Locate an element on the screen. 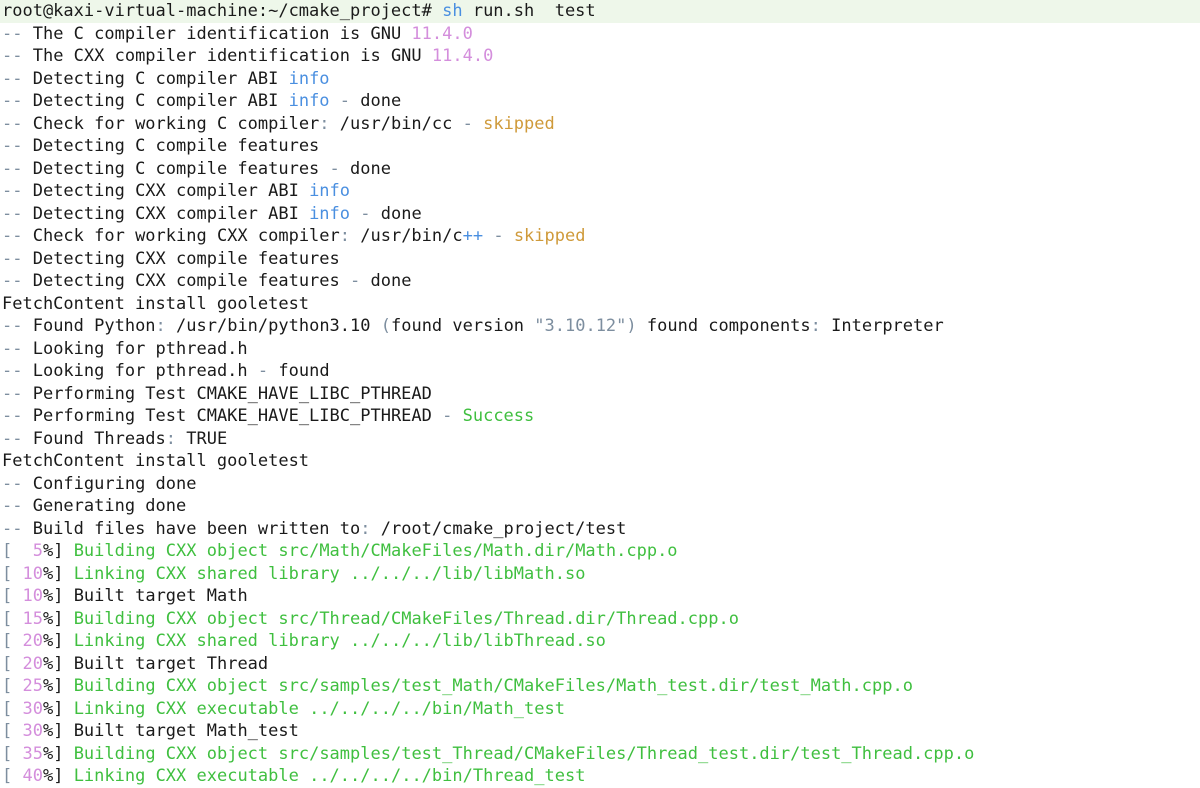 Image resolution: width=1200 pixels, height=788 pixels. text-segment: Configuring done is located at coordinates (114, 483).